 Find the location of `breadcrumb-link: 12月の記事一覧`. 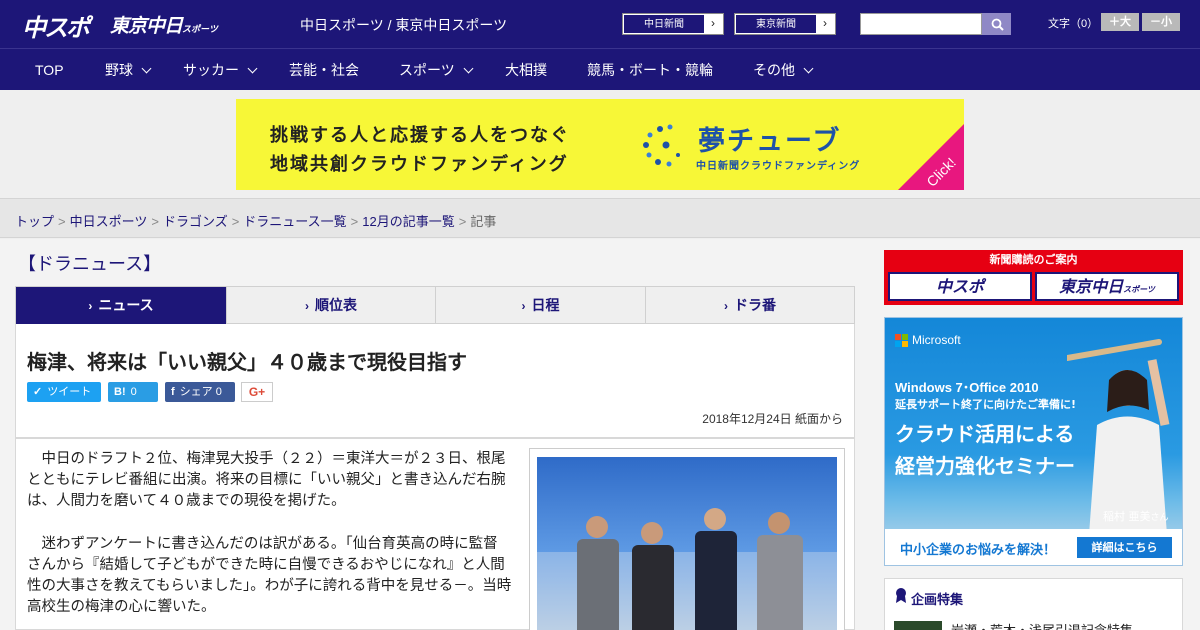

breadcrumb-link: 12月の記事一覧 is located at coordinates (408, 221).